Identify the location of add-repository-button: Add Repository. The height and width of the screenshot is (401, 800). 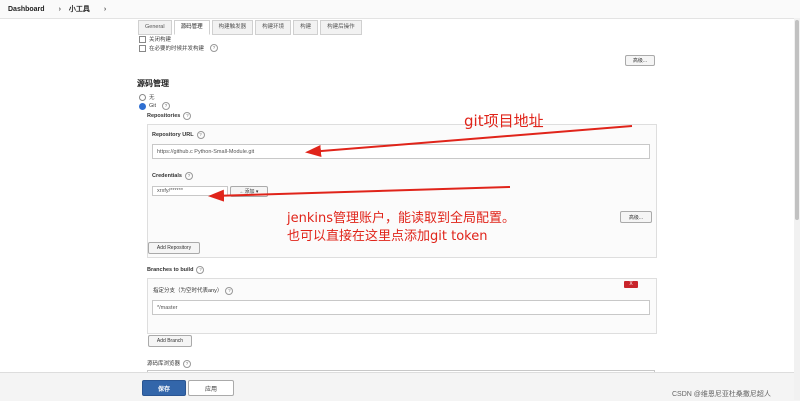
(174, 248).